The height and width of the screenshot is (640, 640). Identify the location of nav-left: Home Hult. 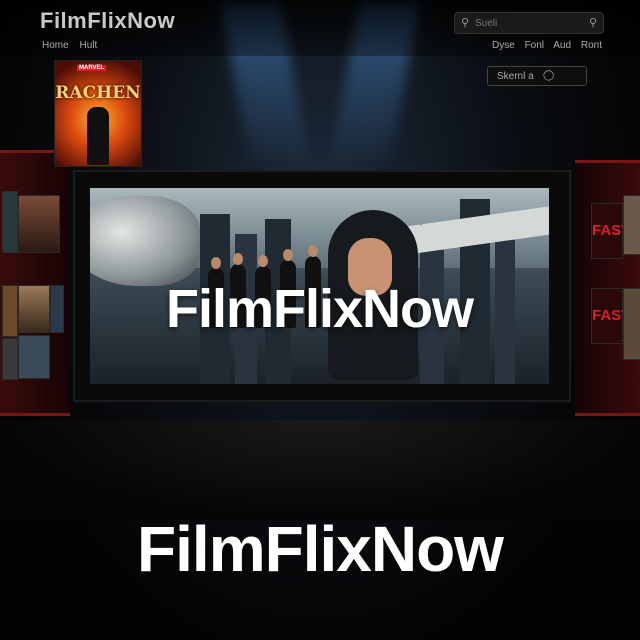
(73, 45).